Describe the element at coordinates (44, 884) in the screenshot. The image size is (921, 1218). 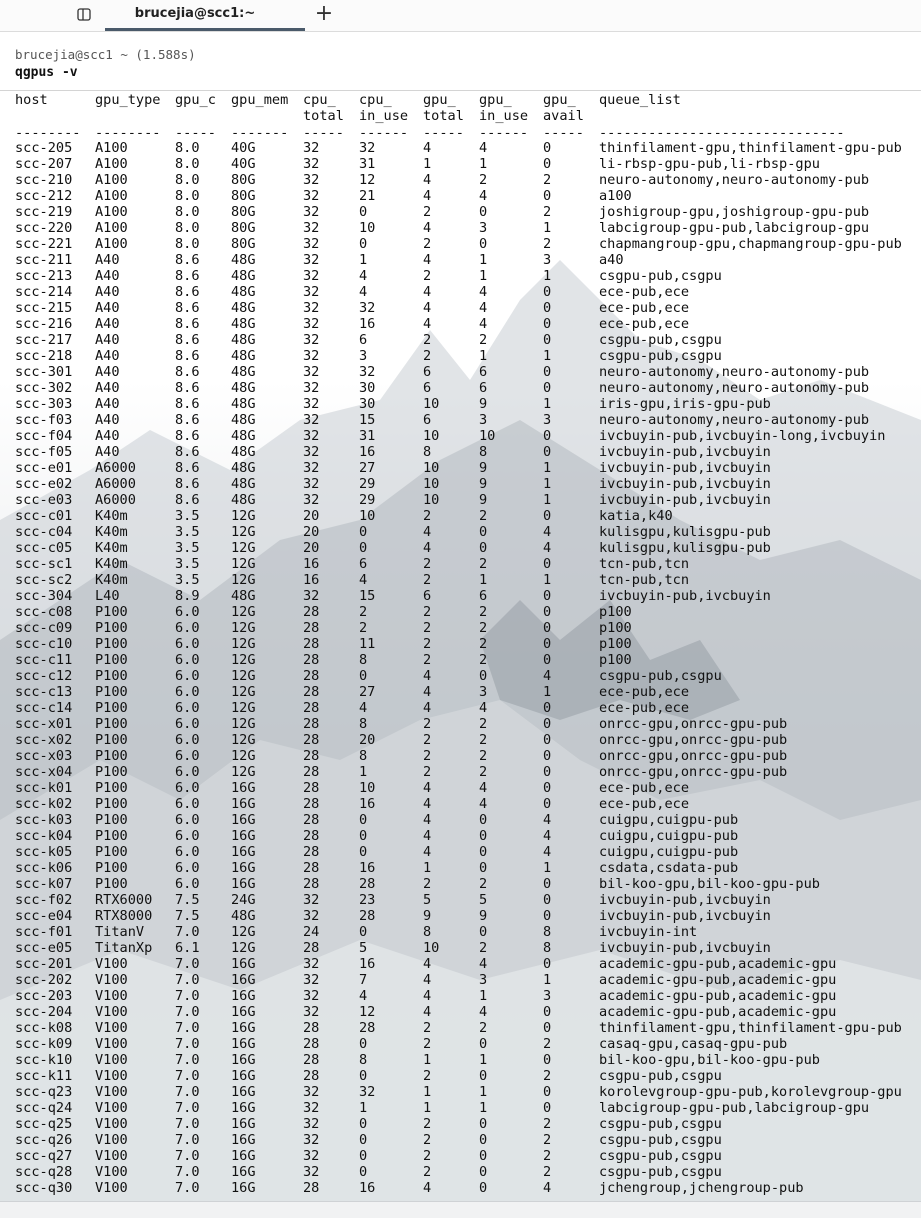
I see `cell-host: scc-k07` at that location.